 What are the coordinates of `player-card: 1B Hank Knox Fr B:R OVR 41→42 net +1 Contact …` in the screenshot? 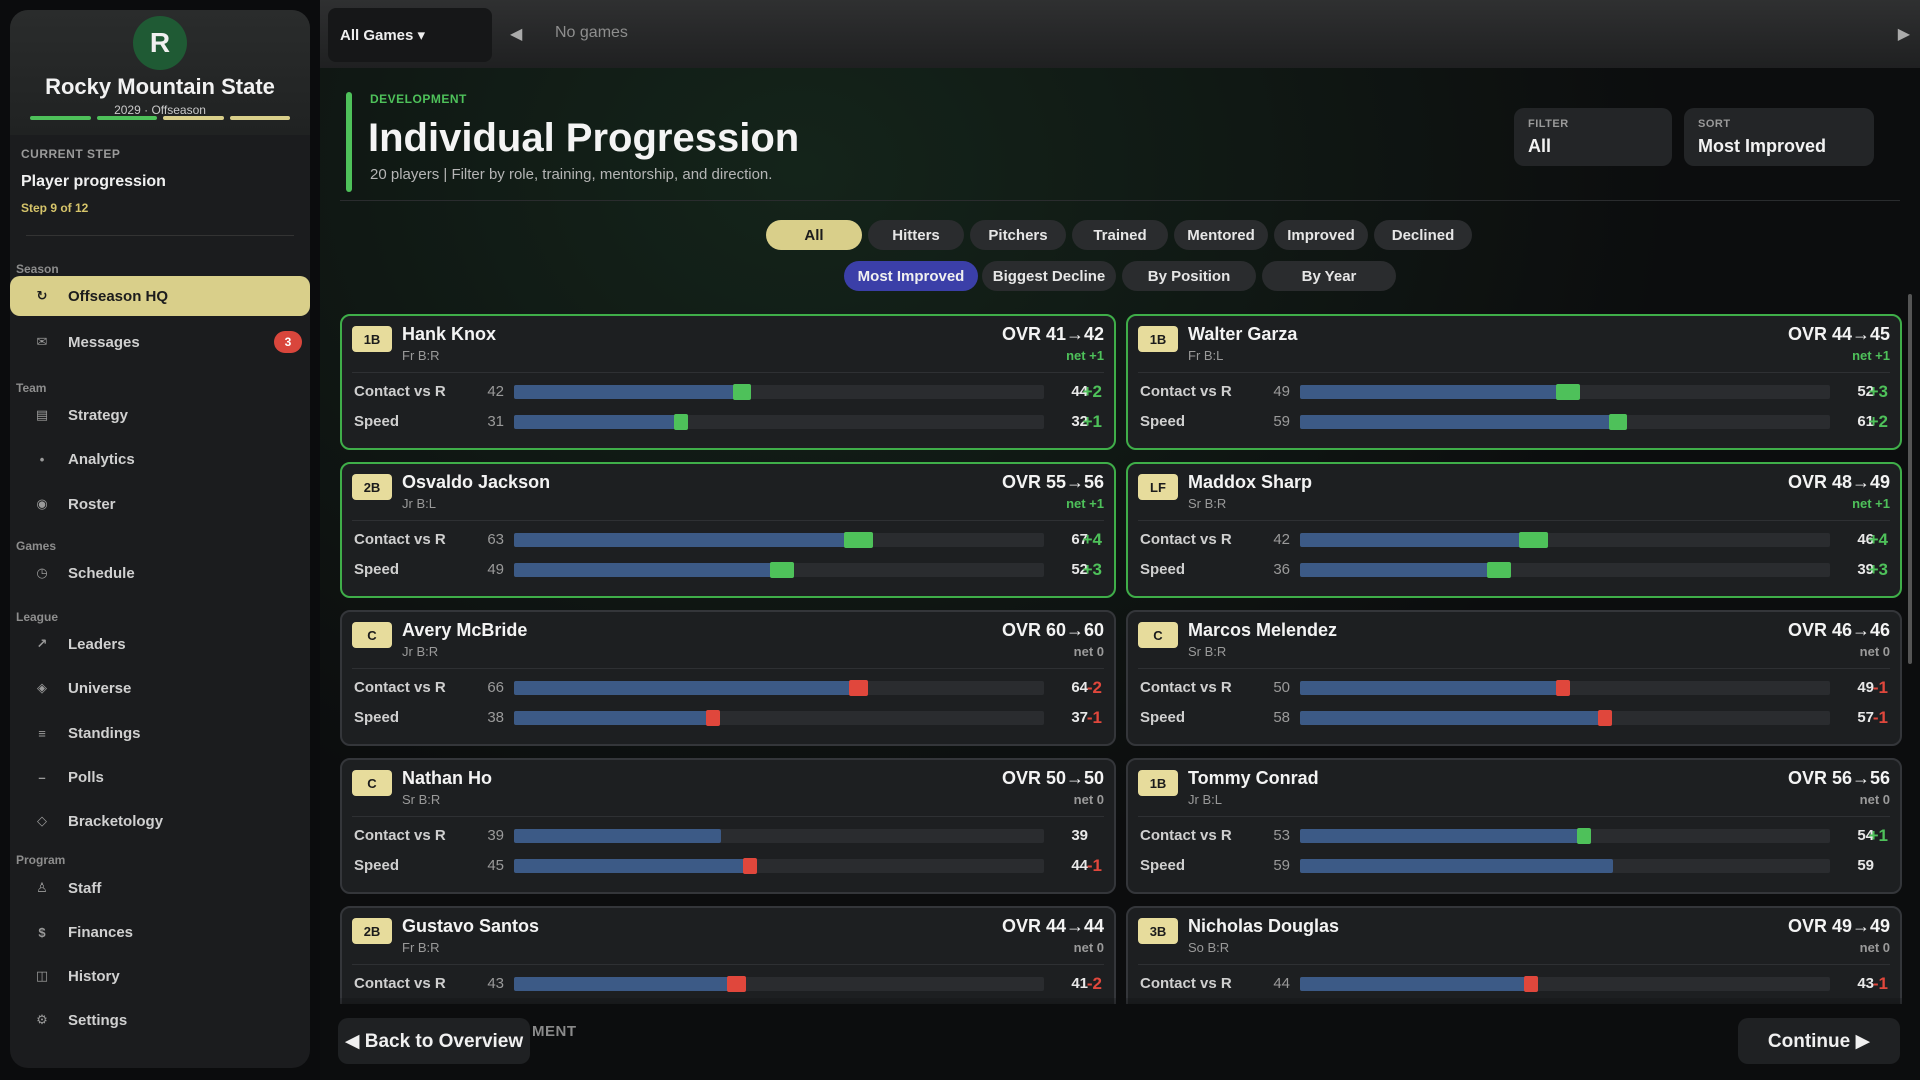 It's located at (728, 382).